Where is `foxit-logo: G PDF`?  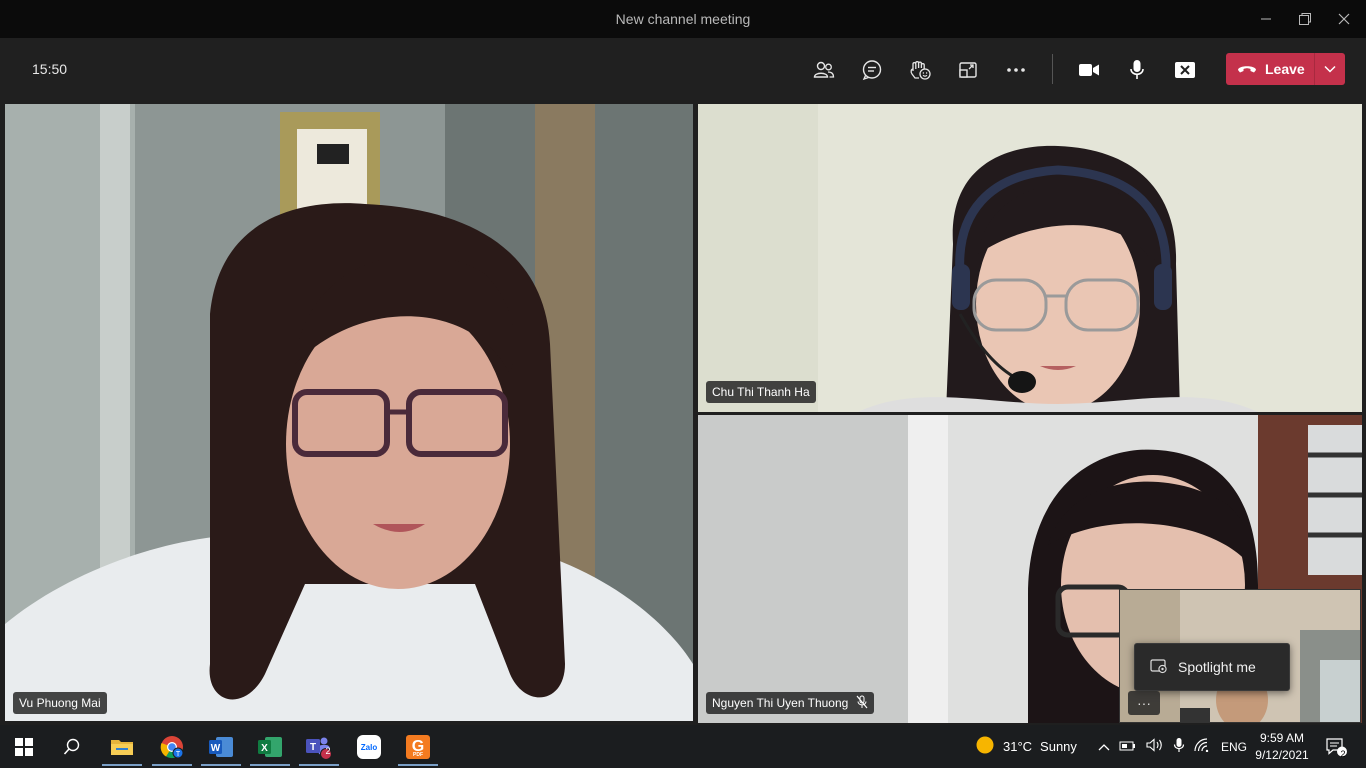
foxit-logo: G PDF is located at coordinates (418, 747).